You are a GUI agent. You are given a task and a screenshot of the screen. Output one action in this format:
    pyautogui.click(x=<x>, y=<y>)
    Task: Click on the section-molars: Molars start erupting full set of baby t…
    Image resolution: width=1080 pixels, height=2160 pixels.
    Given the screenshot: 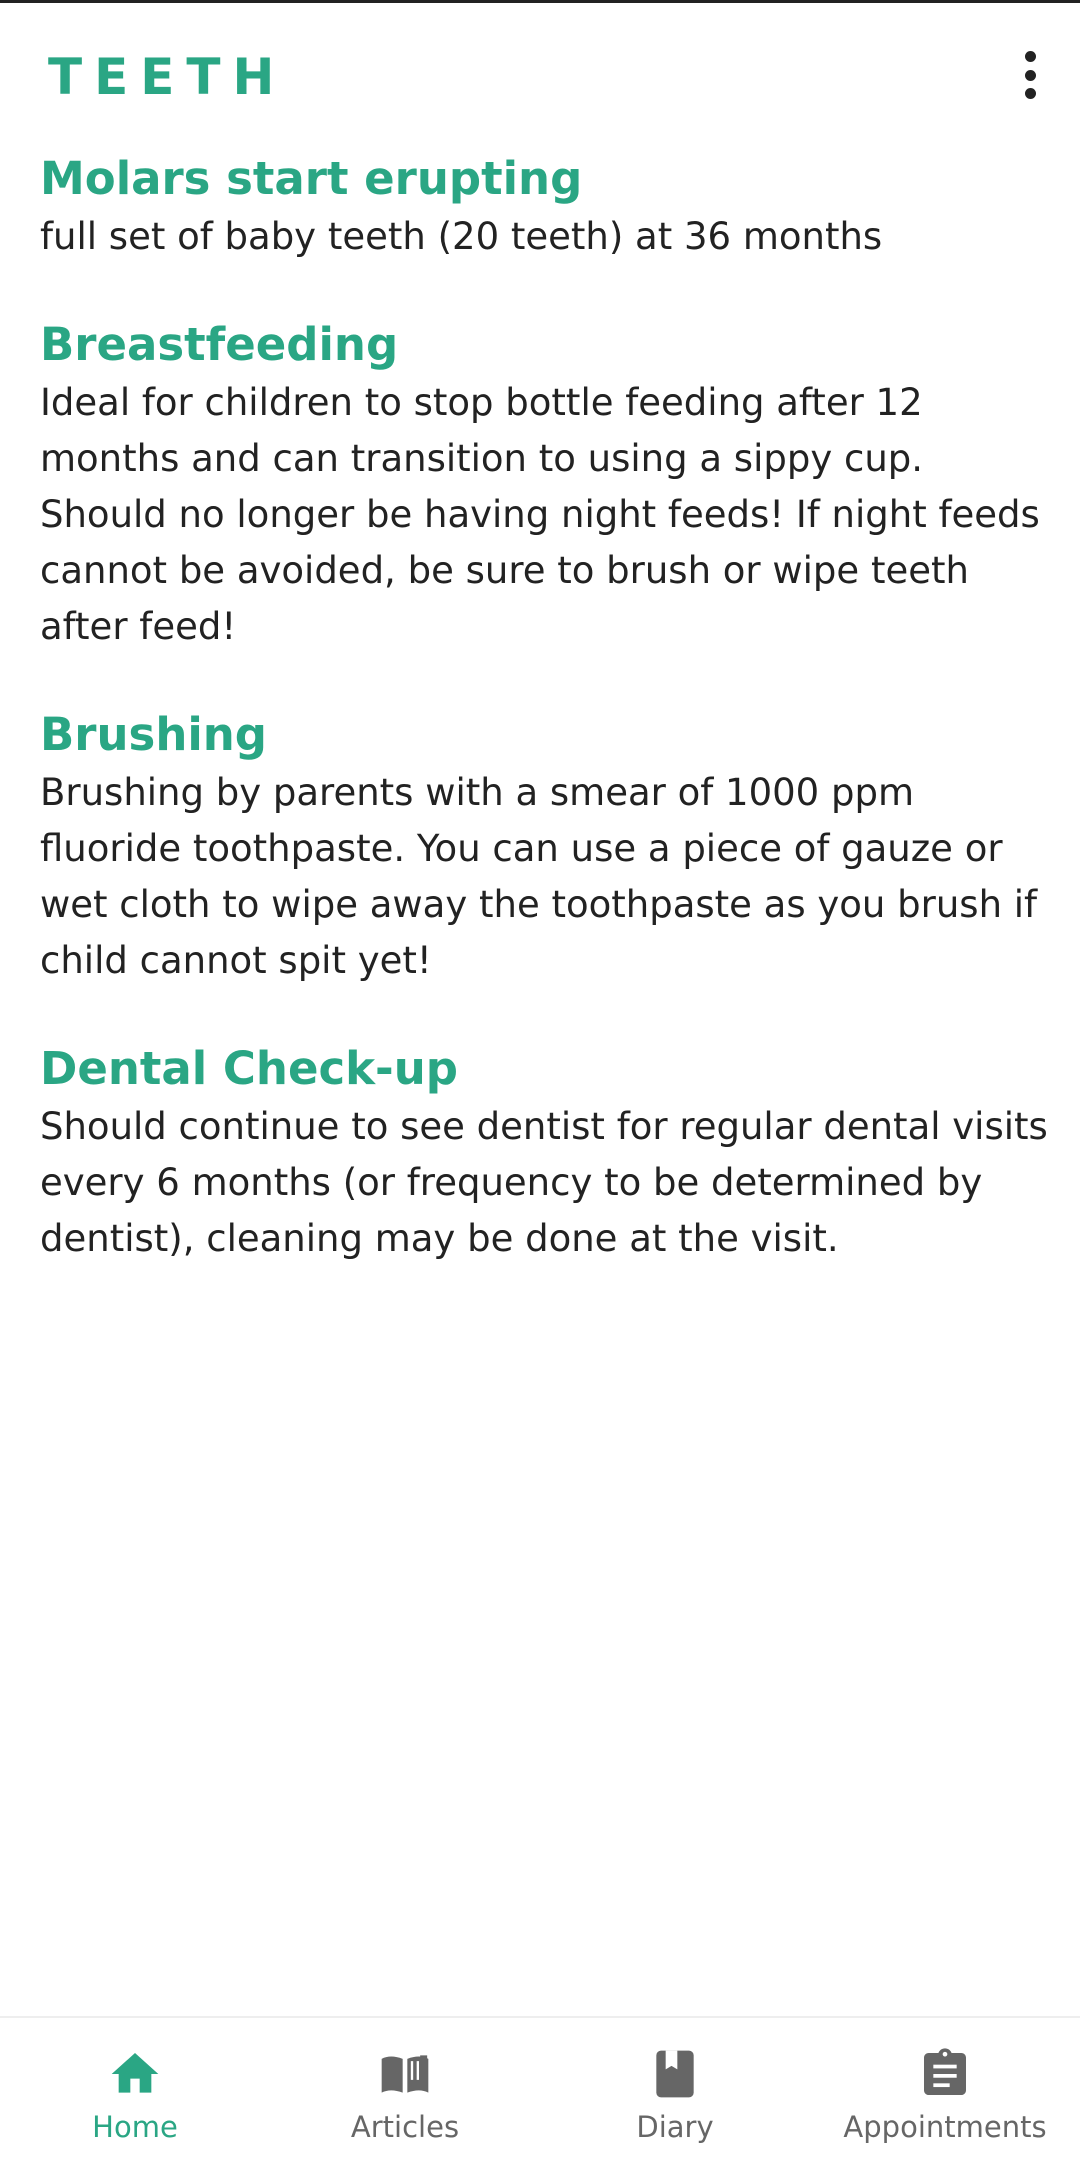 What is the action you would take?
    pyautogui.click(x=545, y=208)
    